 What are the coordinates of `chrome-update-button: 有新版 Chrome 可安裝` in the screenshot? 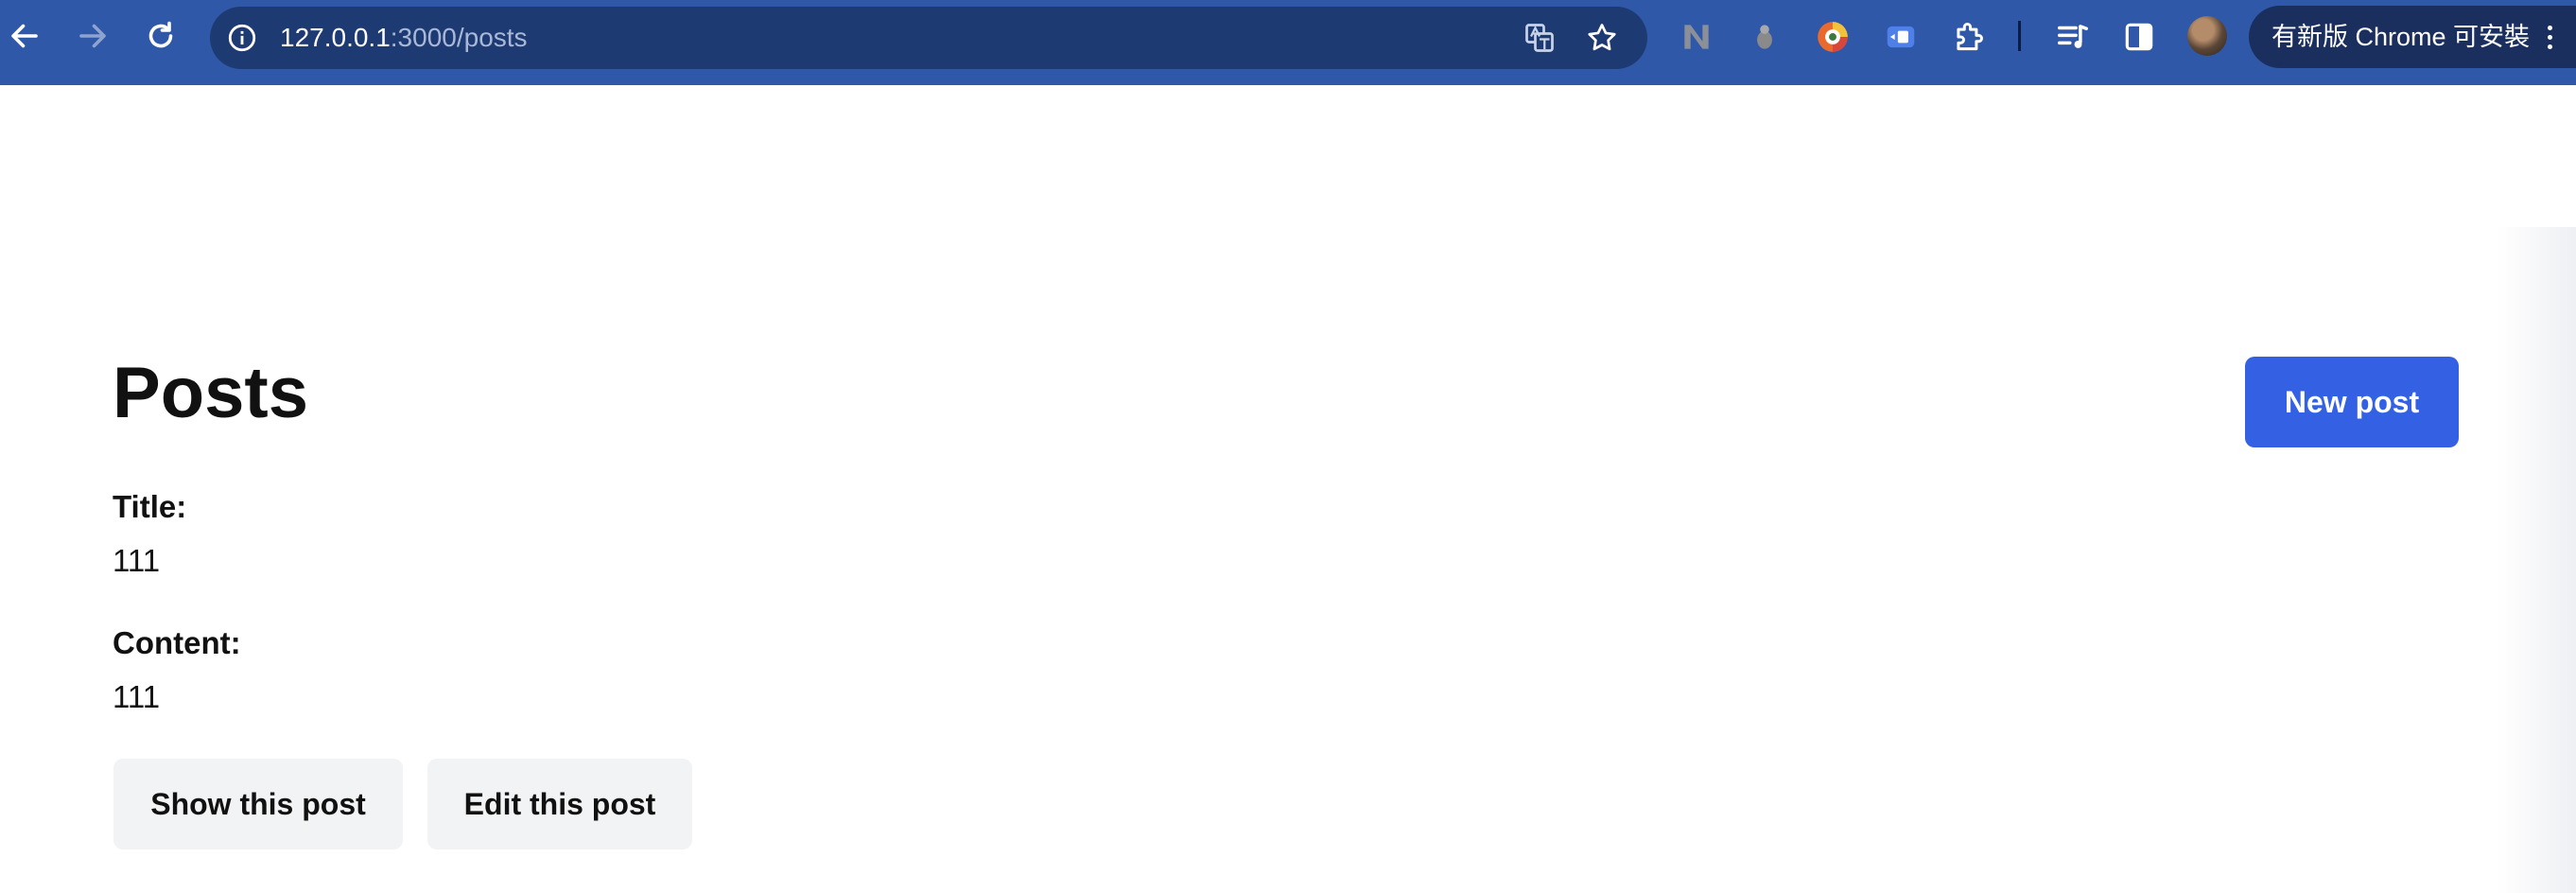 It's located at (2412, 37).